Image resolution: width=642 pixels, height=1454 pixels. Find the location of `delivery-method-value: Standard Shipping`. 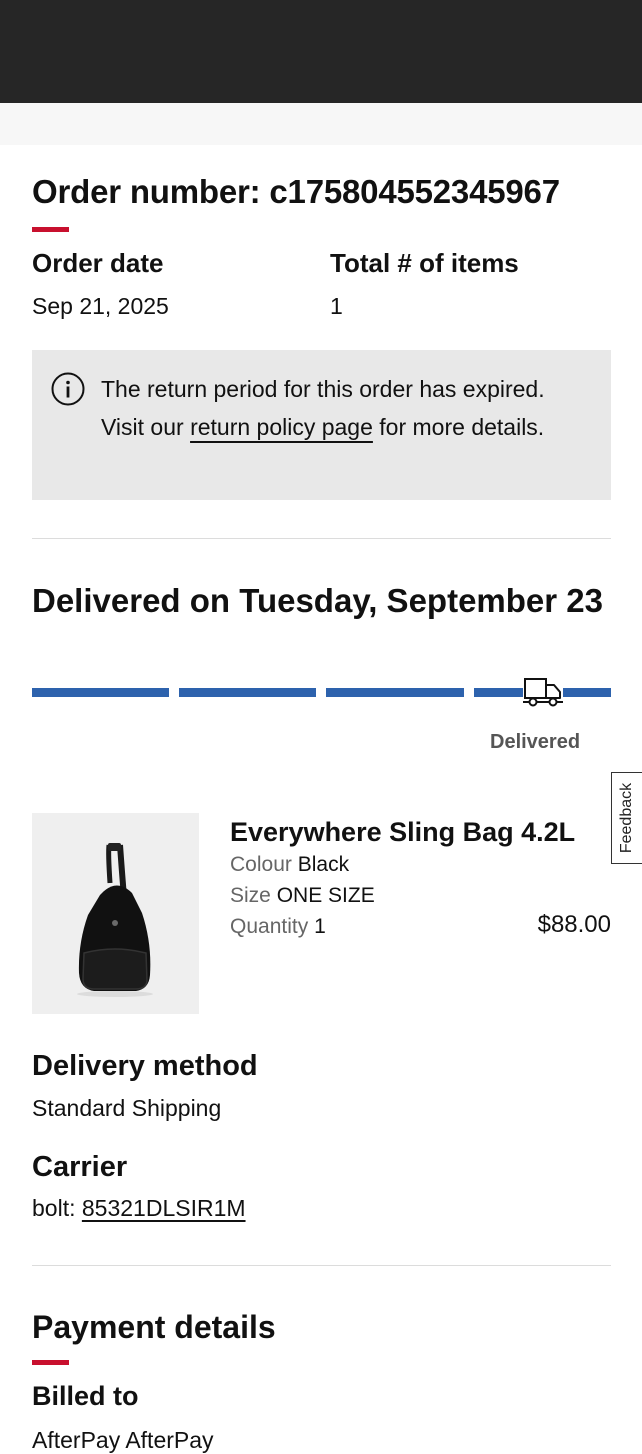

delivery-method-value: Standard Shipping is located at coordinates (127, 1108).